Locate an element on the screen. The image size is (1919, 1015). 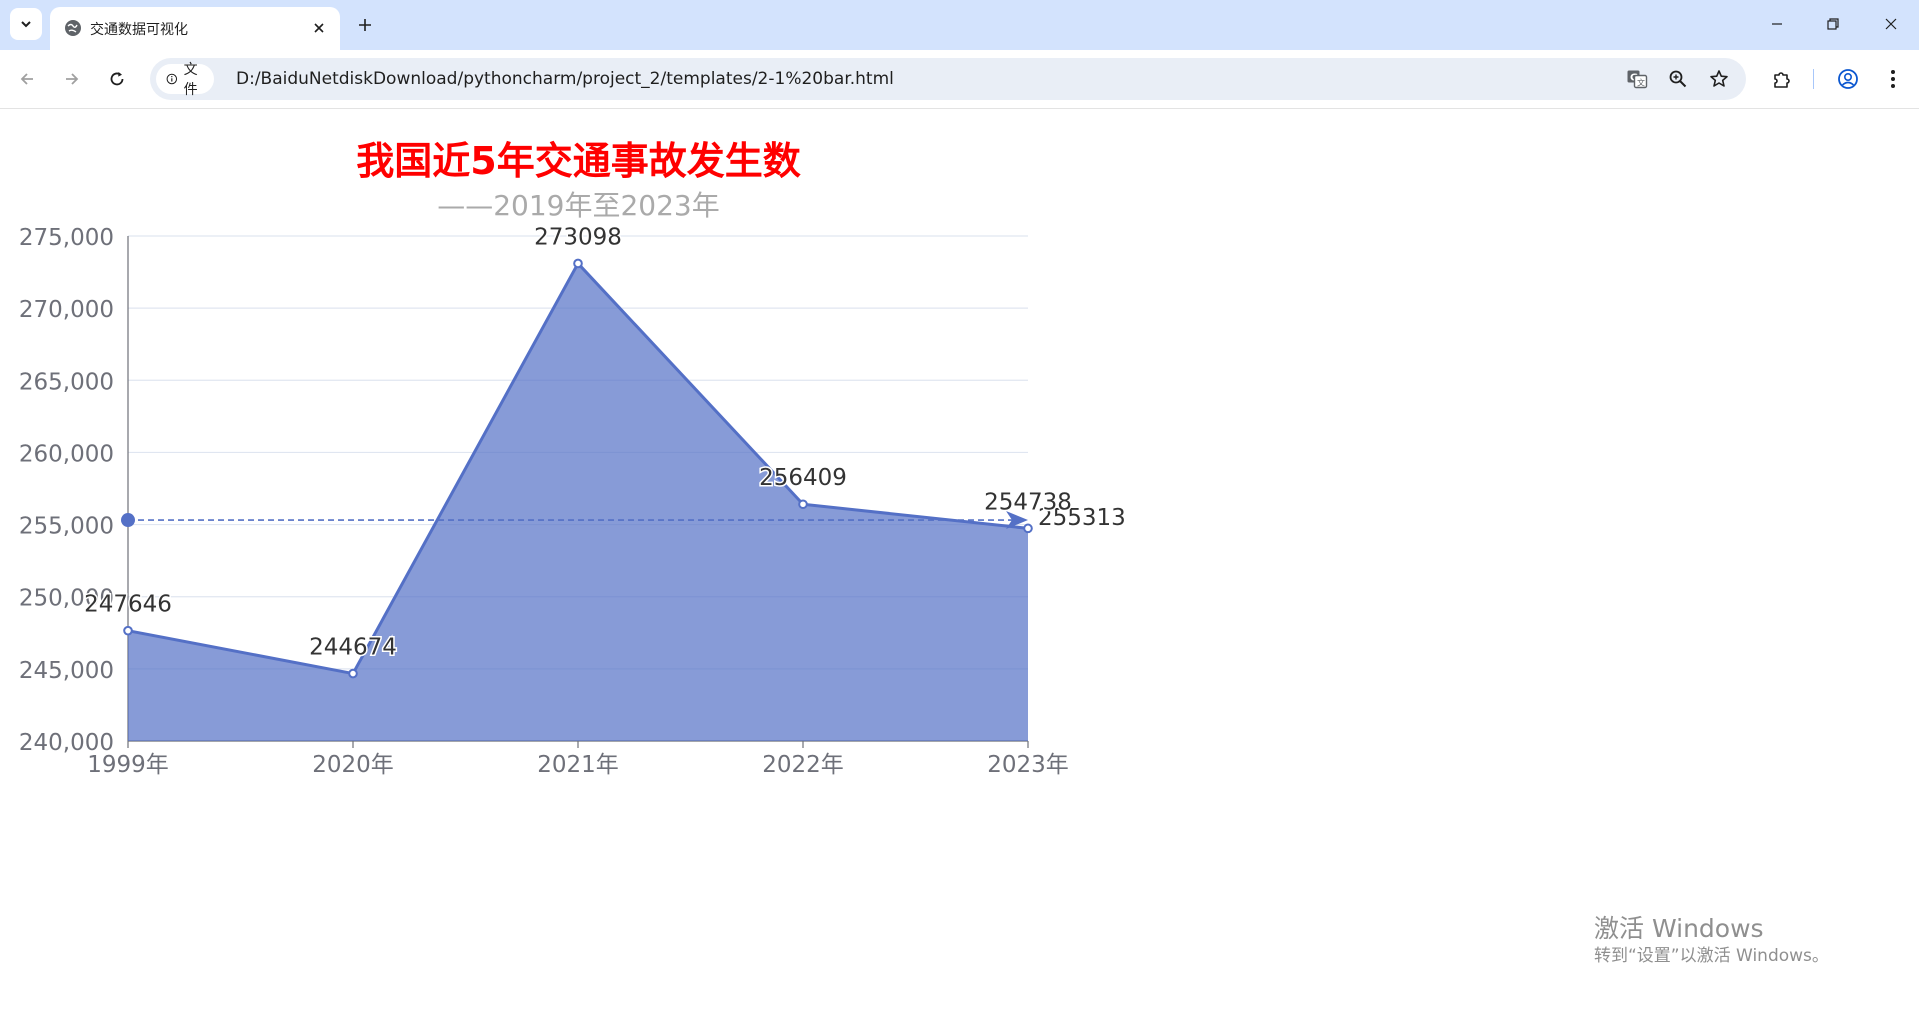
watermark-line-1: 激活 Windows is located at coordinates (1679, 928).